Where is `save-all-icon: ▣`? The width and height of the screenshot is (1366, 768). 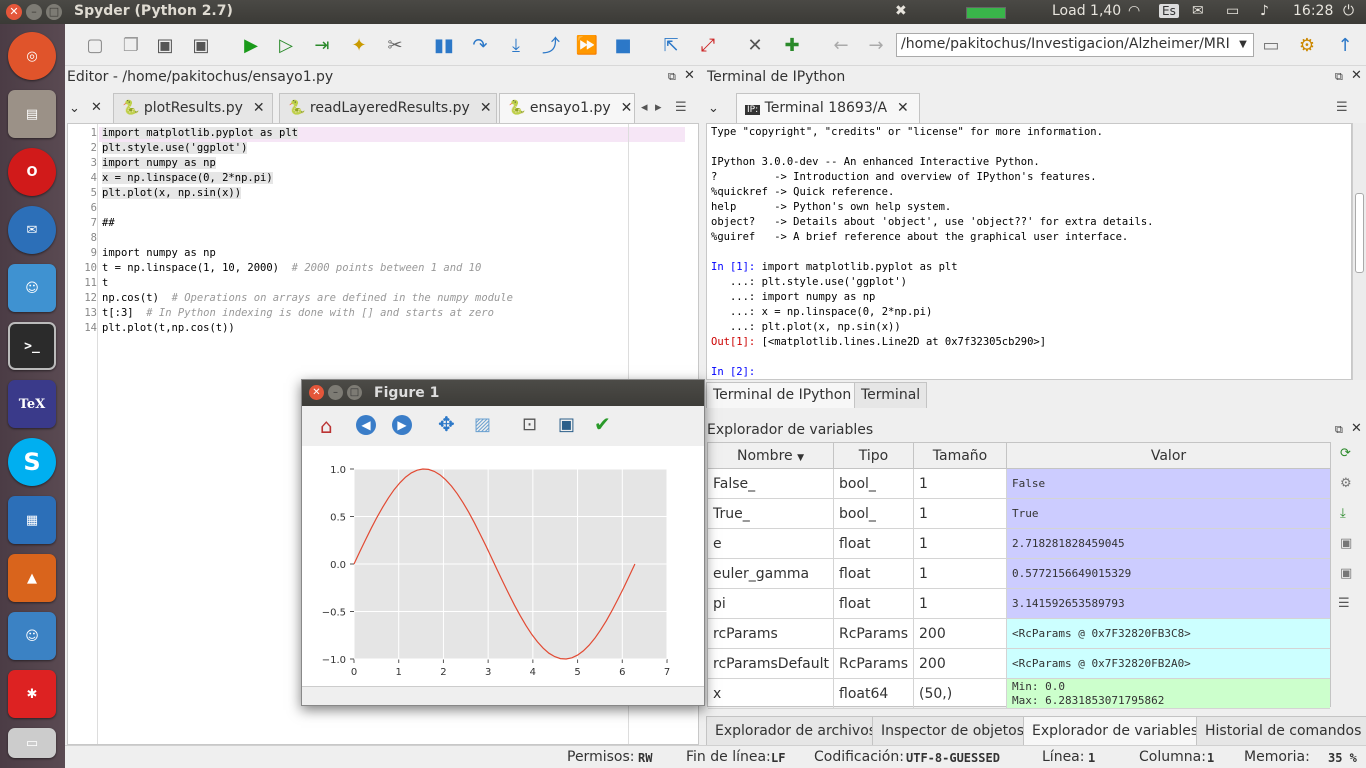 save-all-icon: ▣ is located at coordinates (201, 45).